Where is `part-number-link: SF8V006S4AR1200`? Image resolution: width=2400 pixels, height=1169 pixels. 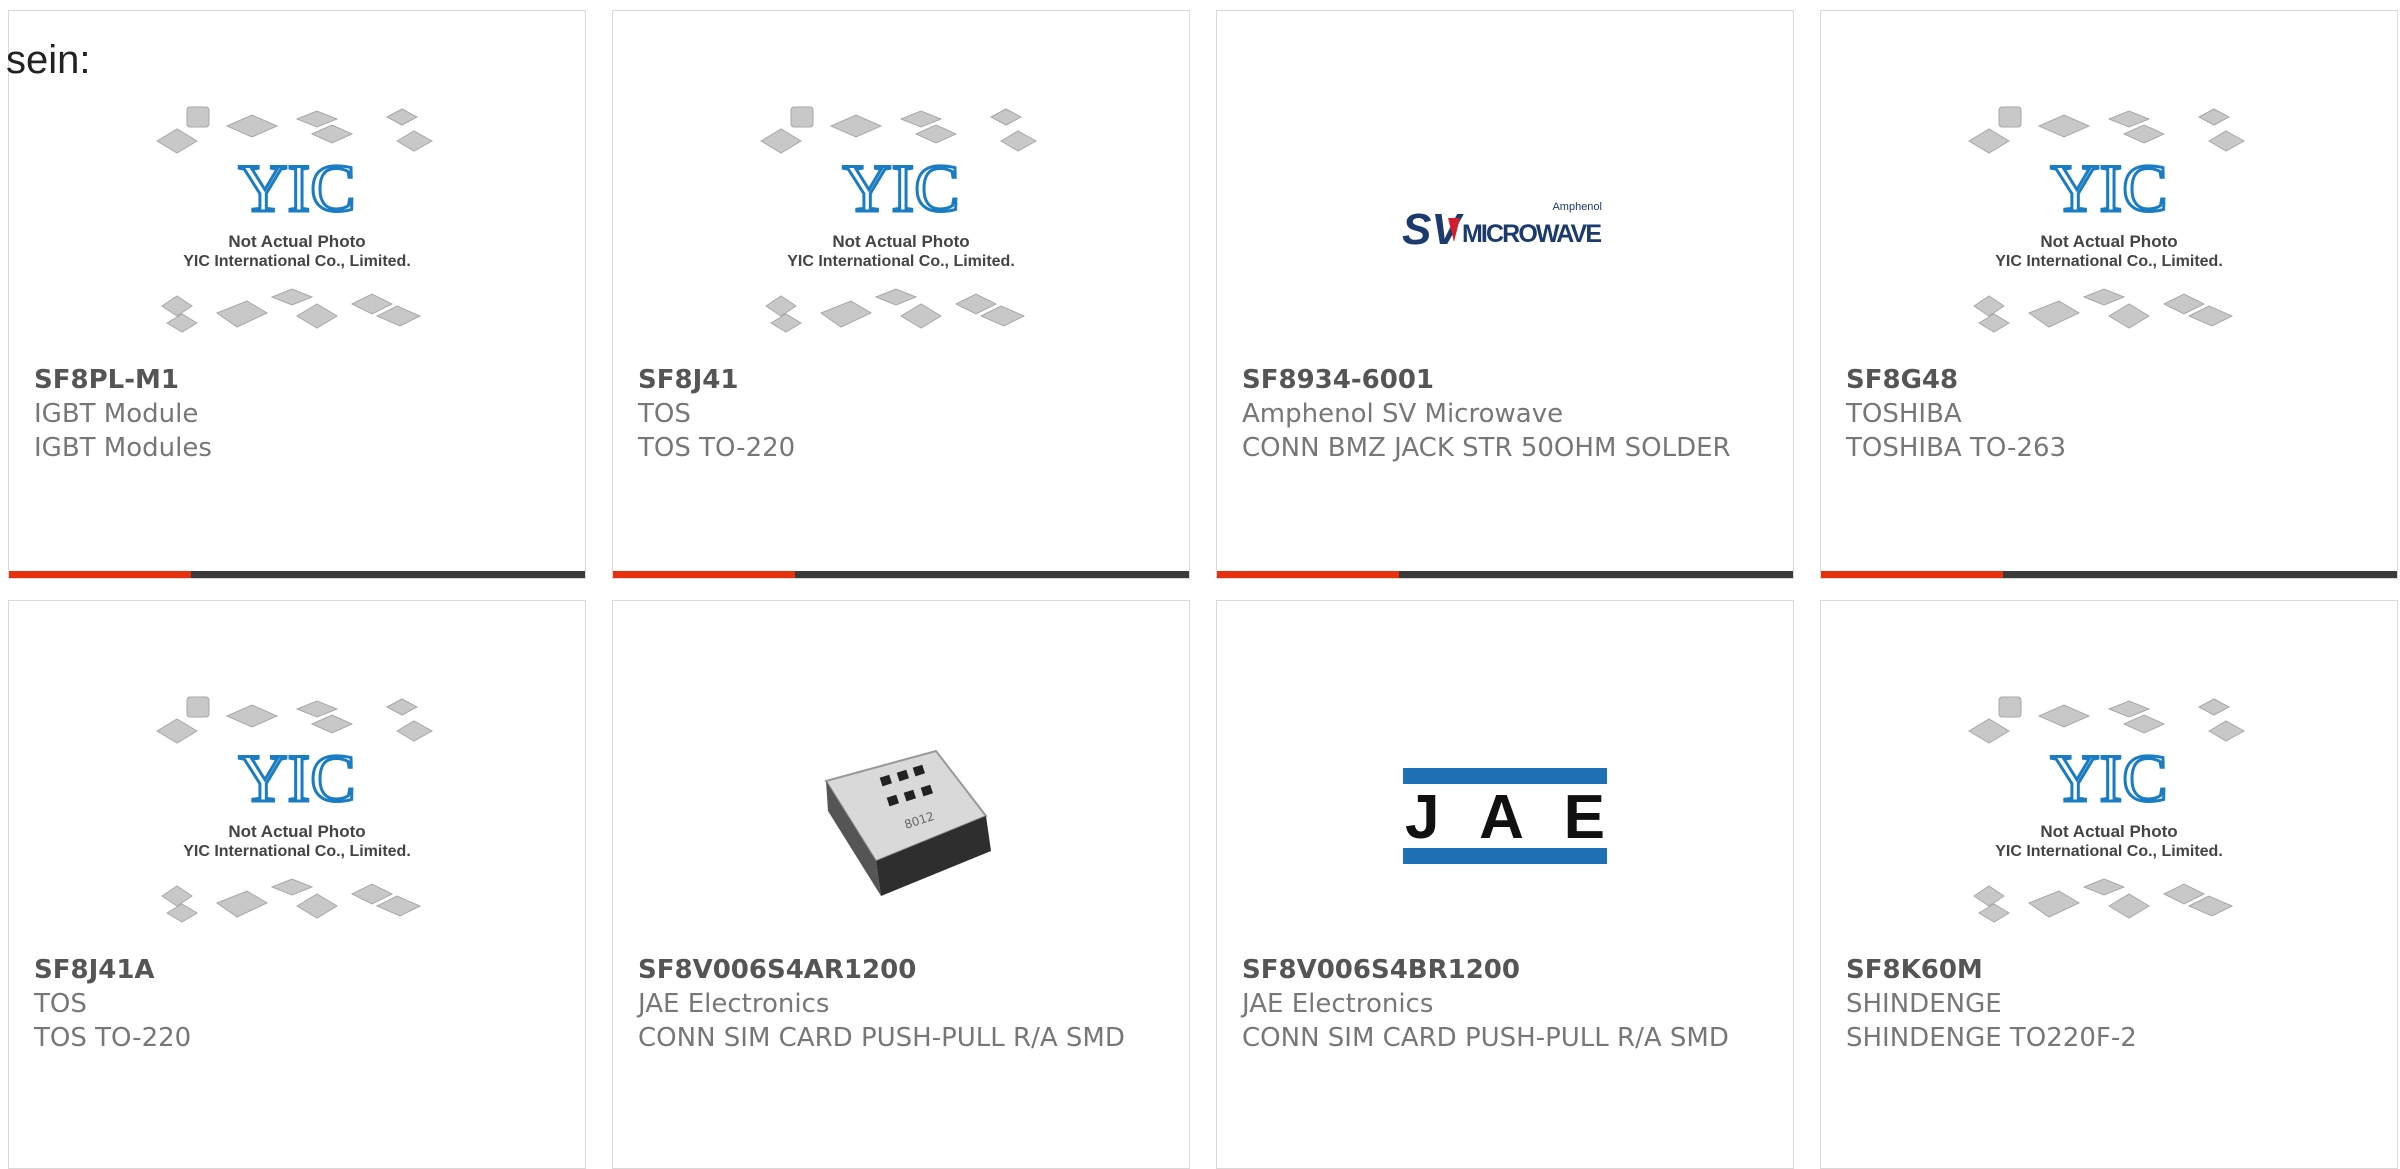 part-number-link: SF8V006S4AR1200 is located at coordinates (903, 970).